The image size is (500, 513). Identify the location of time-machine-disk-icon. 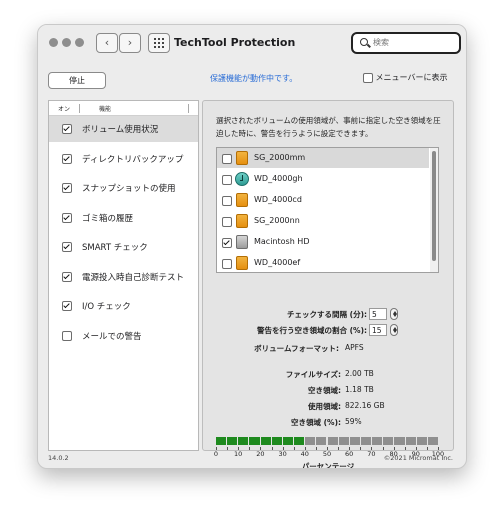
(242, 179).